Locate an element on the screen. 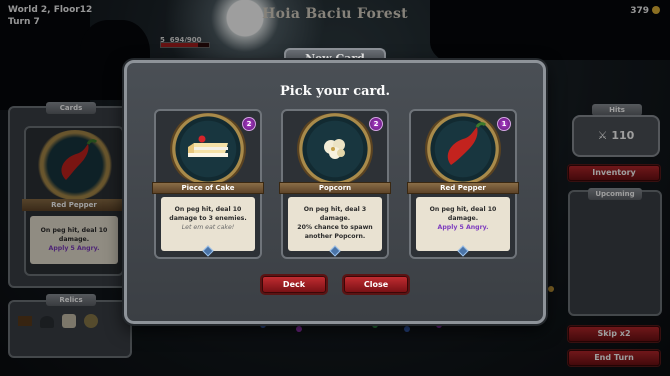  card-desc-line1: On peg hit, deal 10 damage. is located at coordinates (463, 214).